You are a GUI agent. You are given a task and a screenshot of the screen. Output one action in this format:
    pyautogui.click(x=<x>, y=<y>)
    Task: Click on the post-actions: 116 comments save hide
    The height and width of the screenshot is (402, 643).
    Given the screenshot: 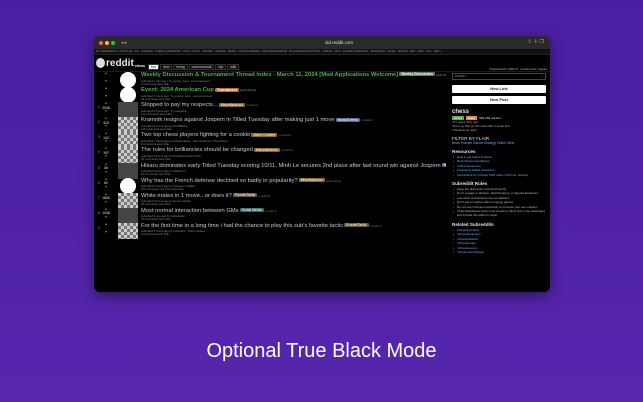 What is the action you would take?
    pyautogui.click(x=156, y=129)
    